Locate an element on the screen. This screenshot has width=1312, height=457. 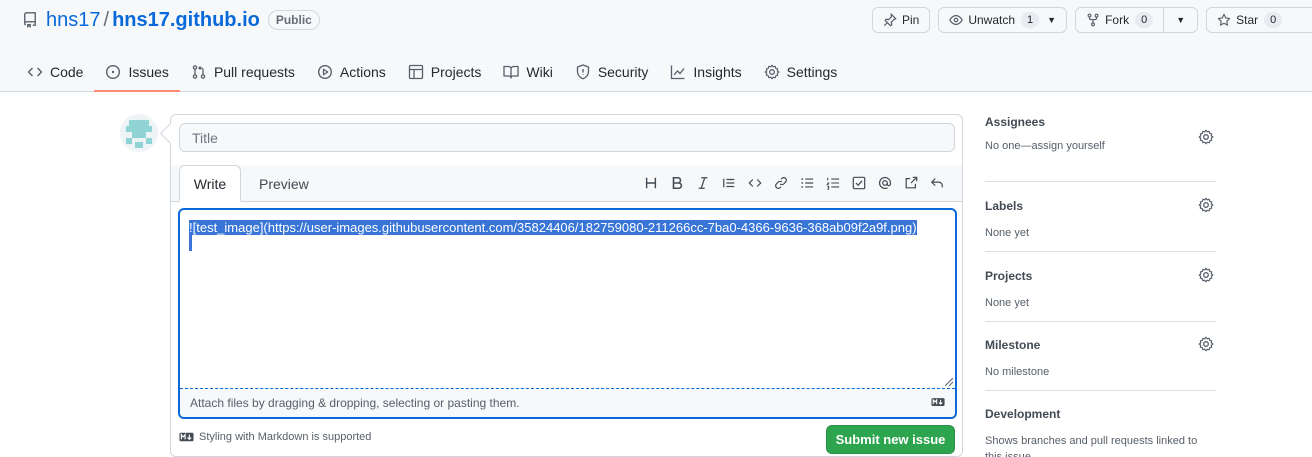
bold-icon is located at coordinates (677, 183).